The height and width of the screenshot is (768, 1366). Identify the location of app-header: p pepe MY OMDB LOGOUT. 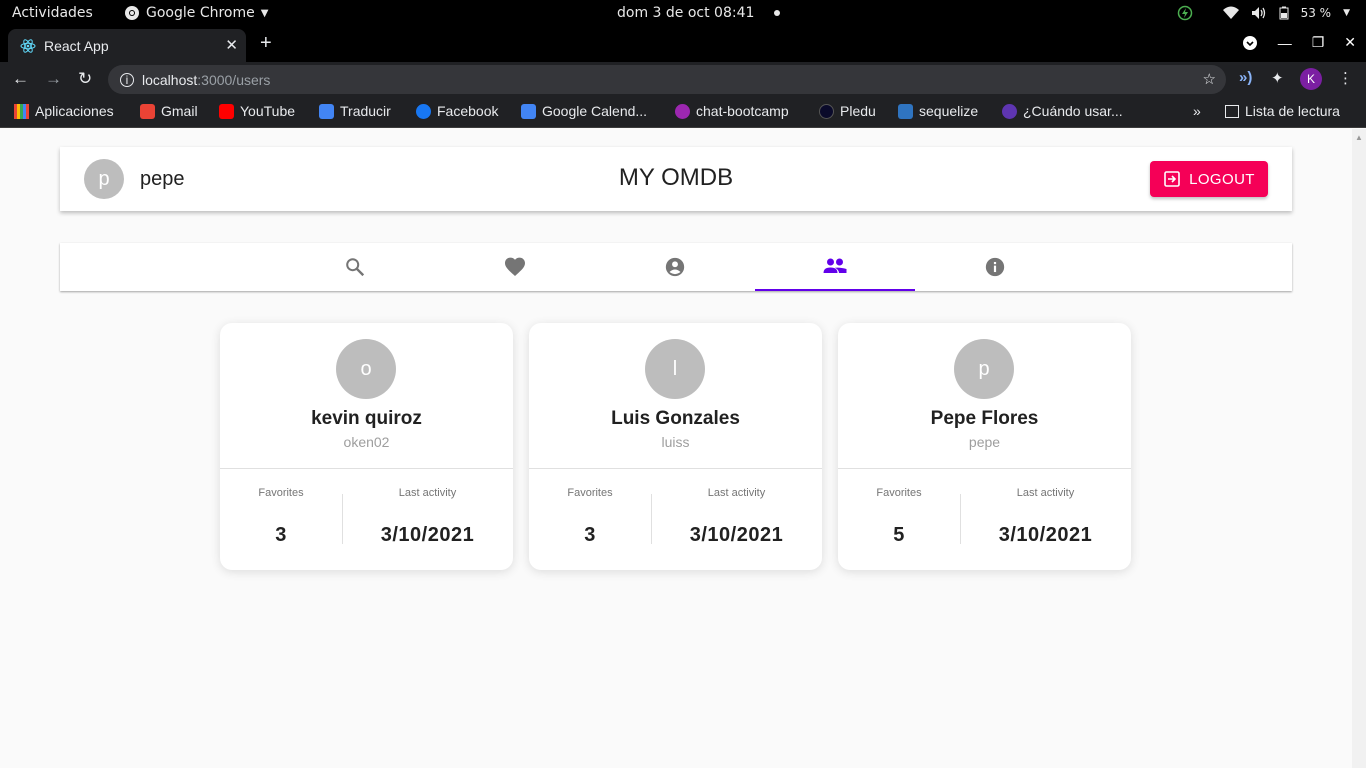
(676, 179).